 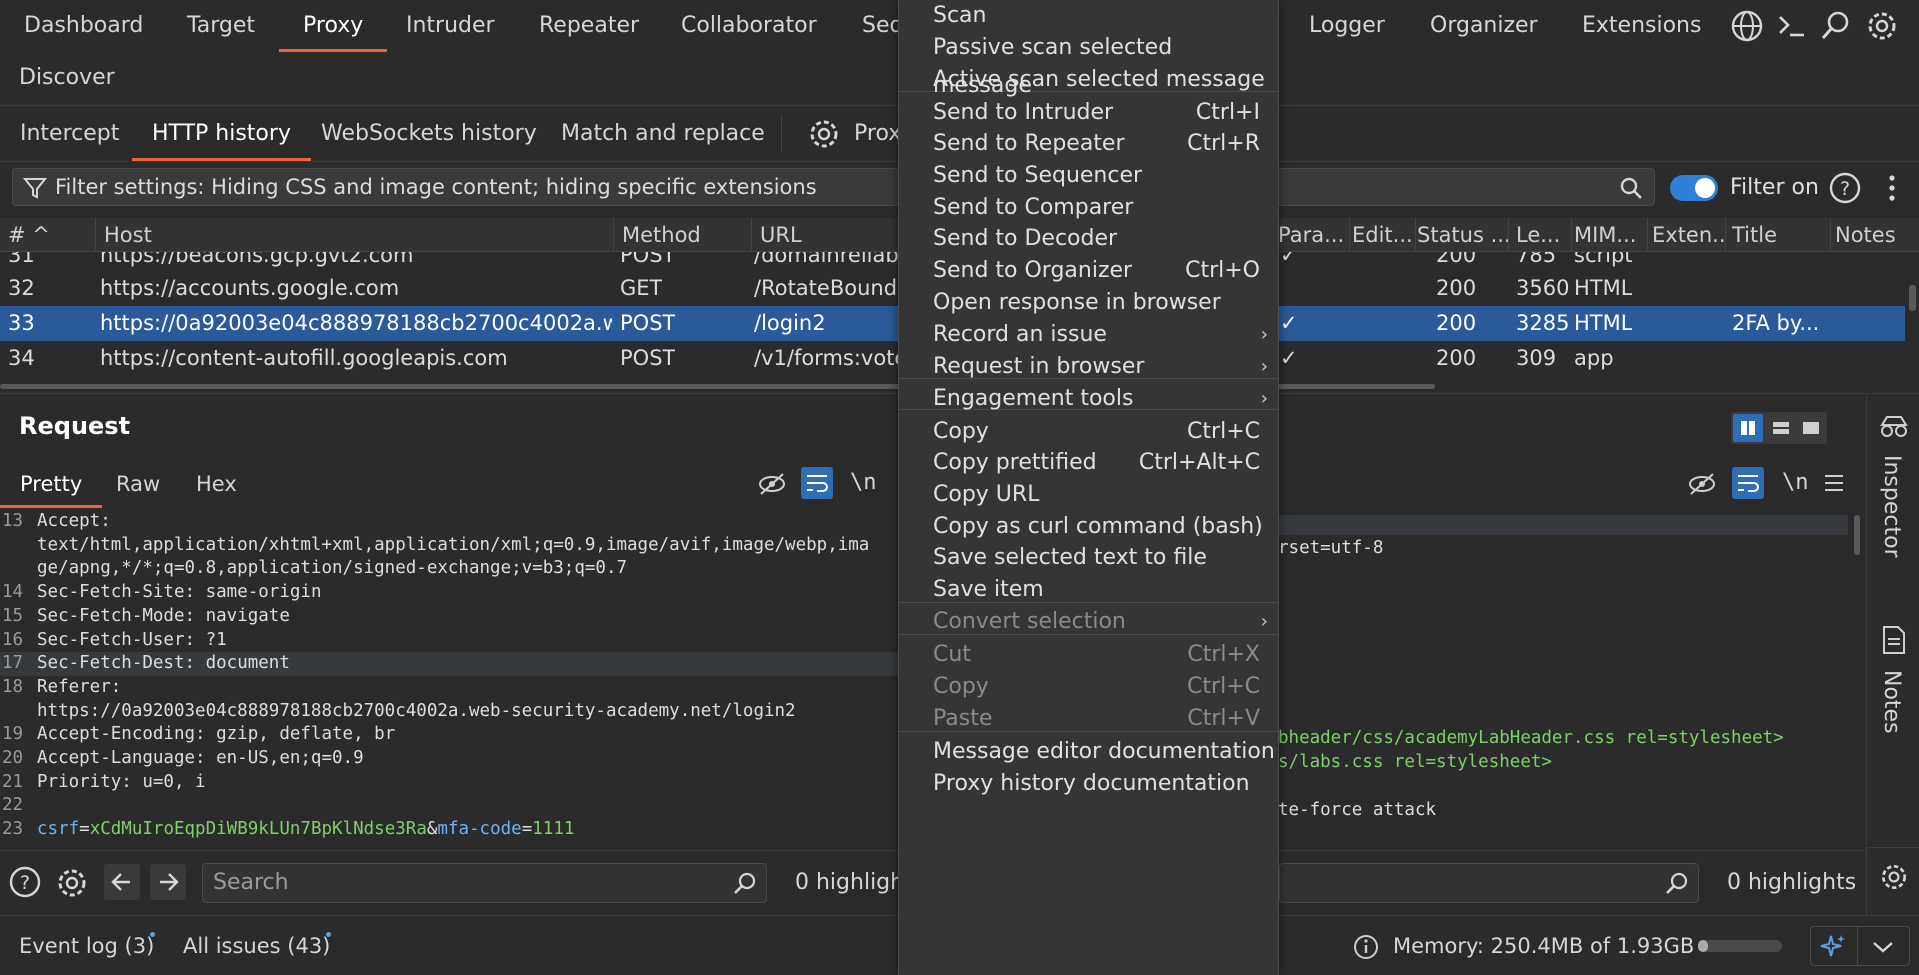 I want to click on subtab-match-and-replace: Match and replace, so click(x=663, y=133).